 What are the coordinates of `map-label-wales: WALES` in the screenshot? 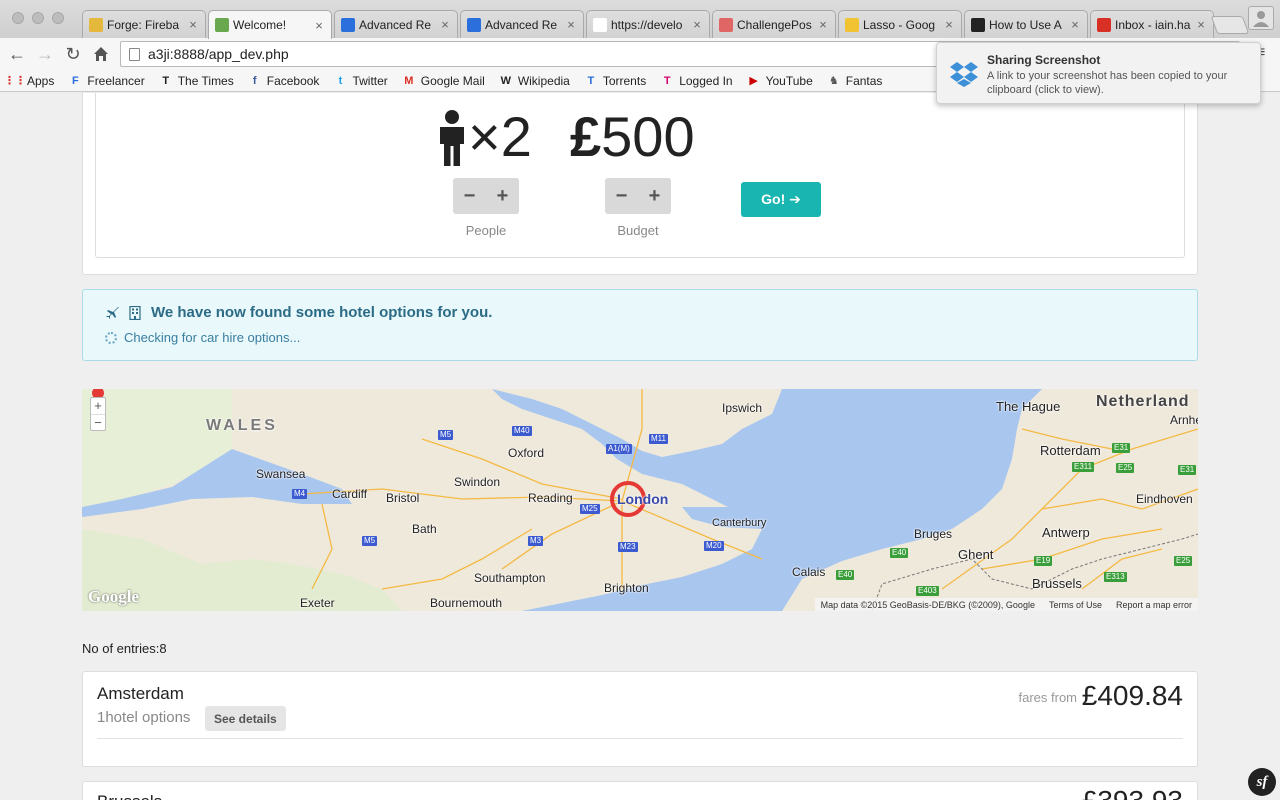 It's located at (242, 425).